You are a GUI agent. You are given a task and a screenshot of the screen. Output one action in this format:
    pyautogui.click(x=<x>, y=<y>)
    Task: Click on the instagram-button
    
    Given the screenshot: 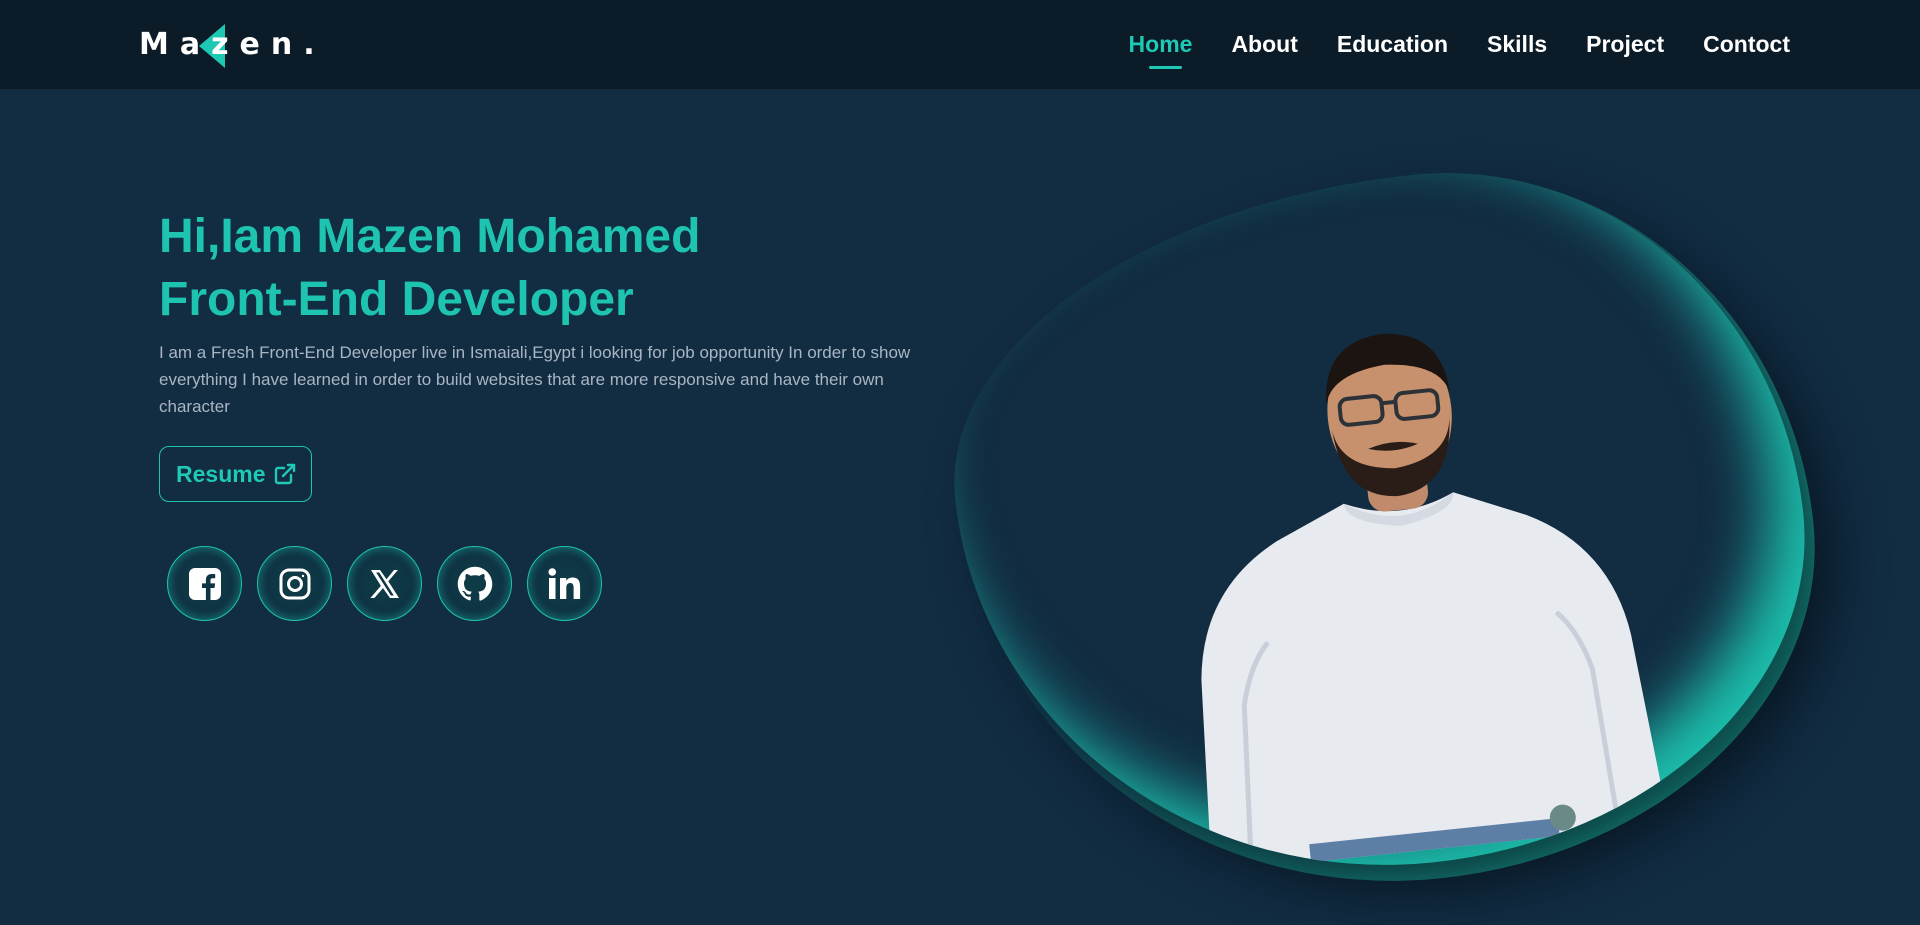 What is the action you would take?
    pyautogui.click(x=294, y=583)
    